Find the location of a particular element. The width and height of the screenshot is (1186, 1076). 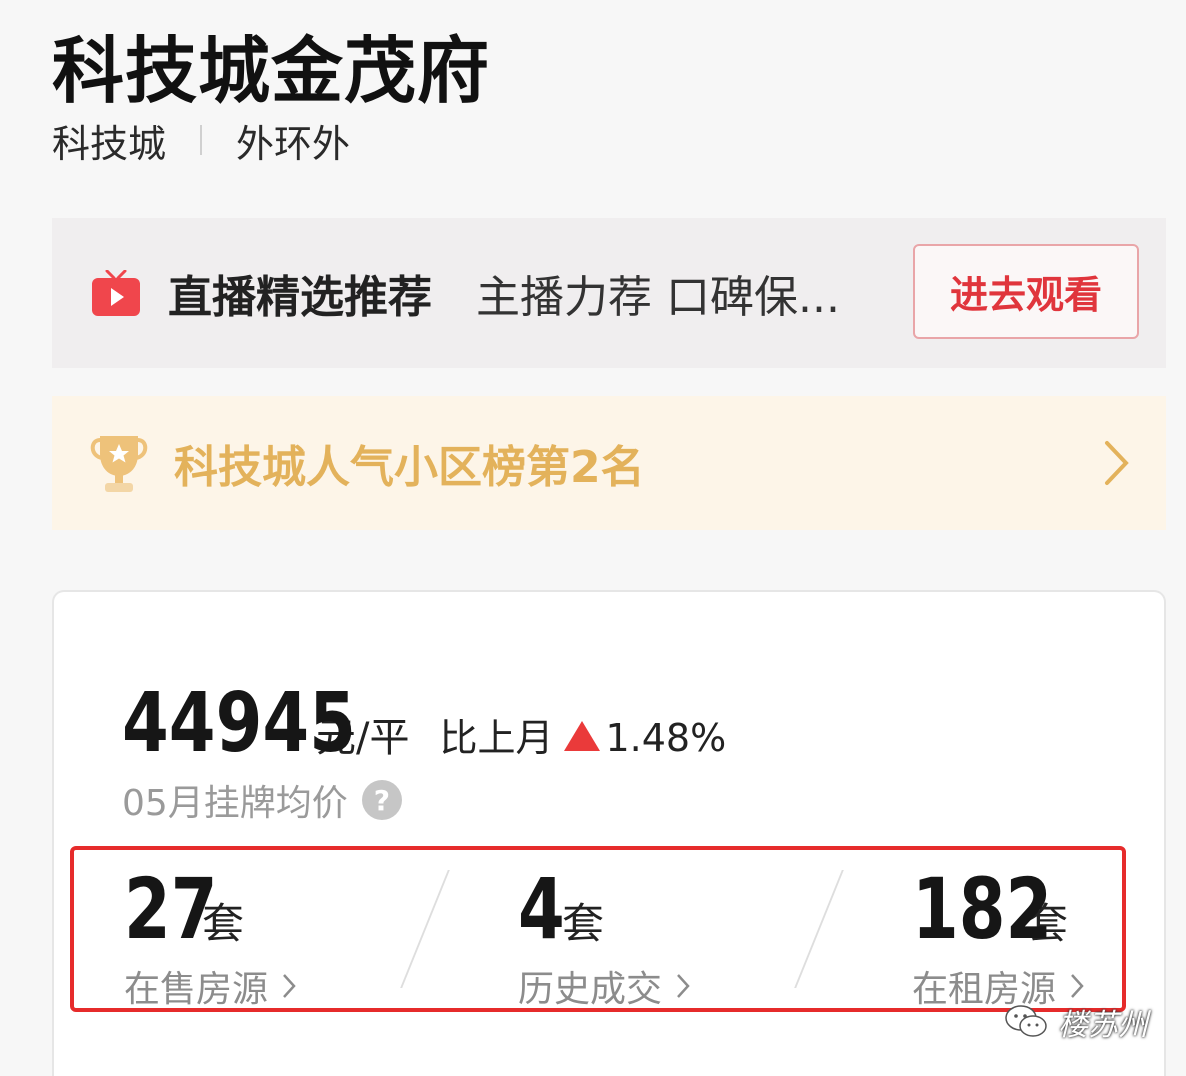

arrow-up-icon is located at coordinates (581, 736).